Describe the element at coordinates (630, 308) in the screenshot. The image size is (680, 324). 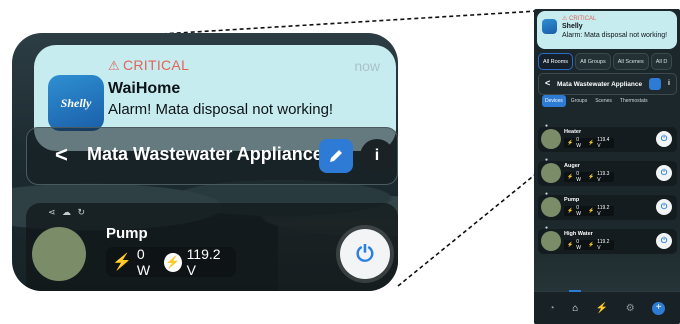
I see `gear-icon: ⚙` at that location.